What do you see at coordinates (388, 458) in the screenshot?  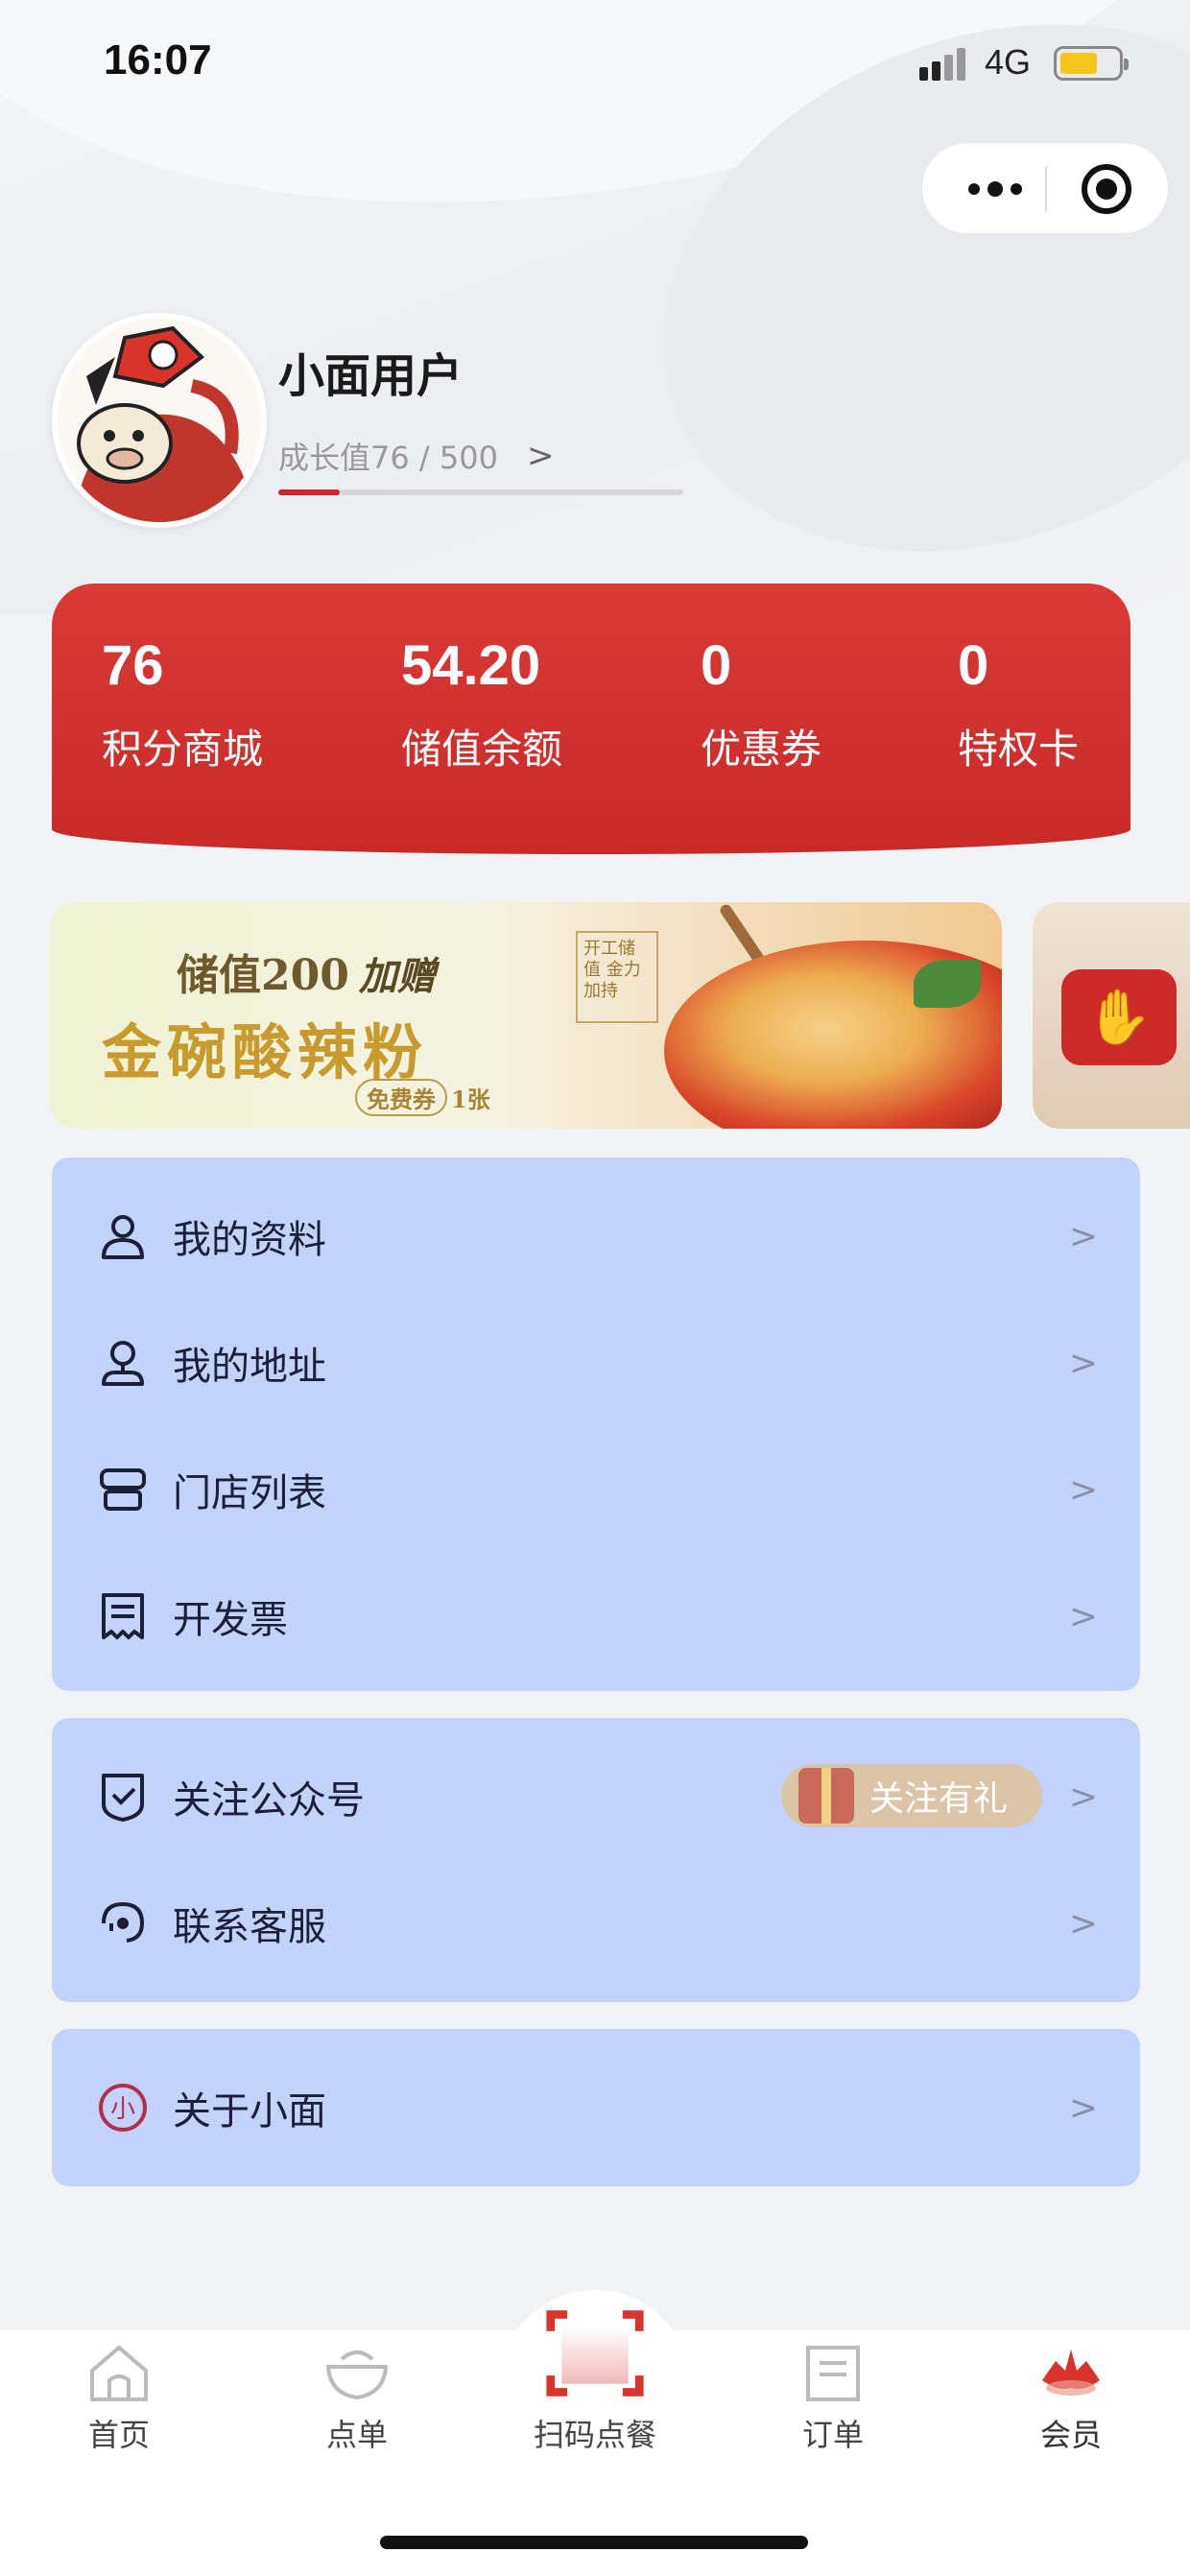 I see `growth-text: 成长值76 / 500` at bounding box center [388, 458].